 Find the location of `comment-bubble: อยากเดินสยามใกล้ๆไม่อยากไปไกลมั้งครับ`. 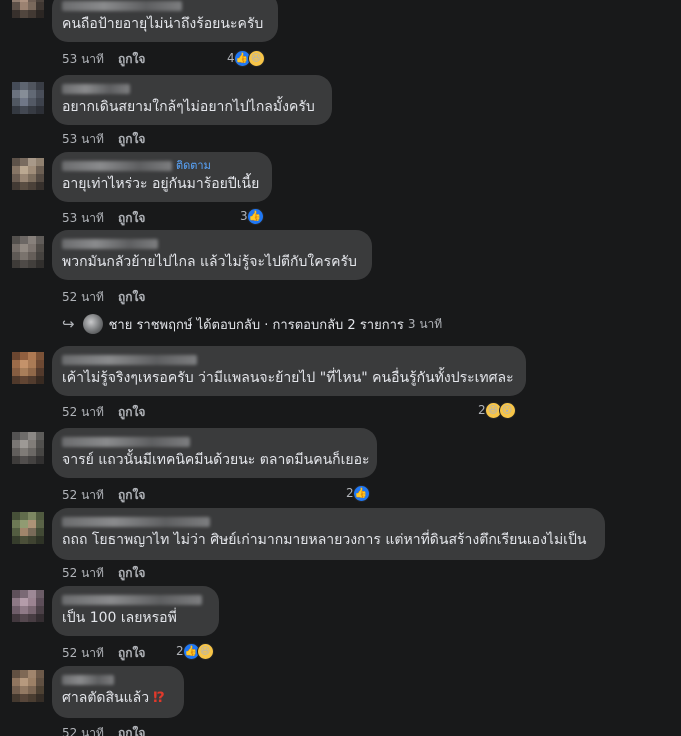

comment-bubble: อยากเดินสยามใกล้ๆไม่อยากไปไกลมั้งครับ is located at coordinates (192, 100).